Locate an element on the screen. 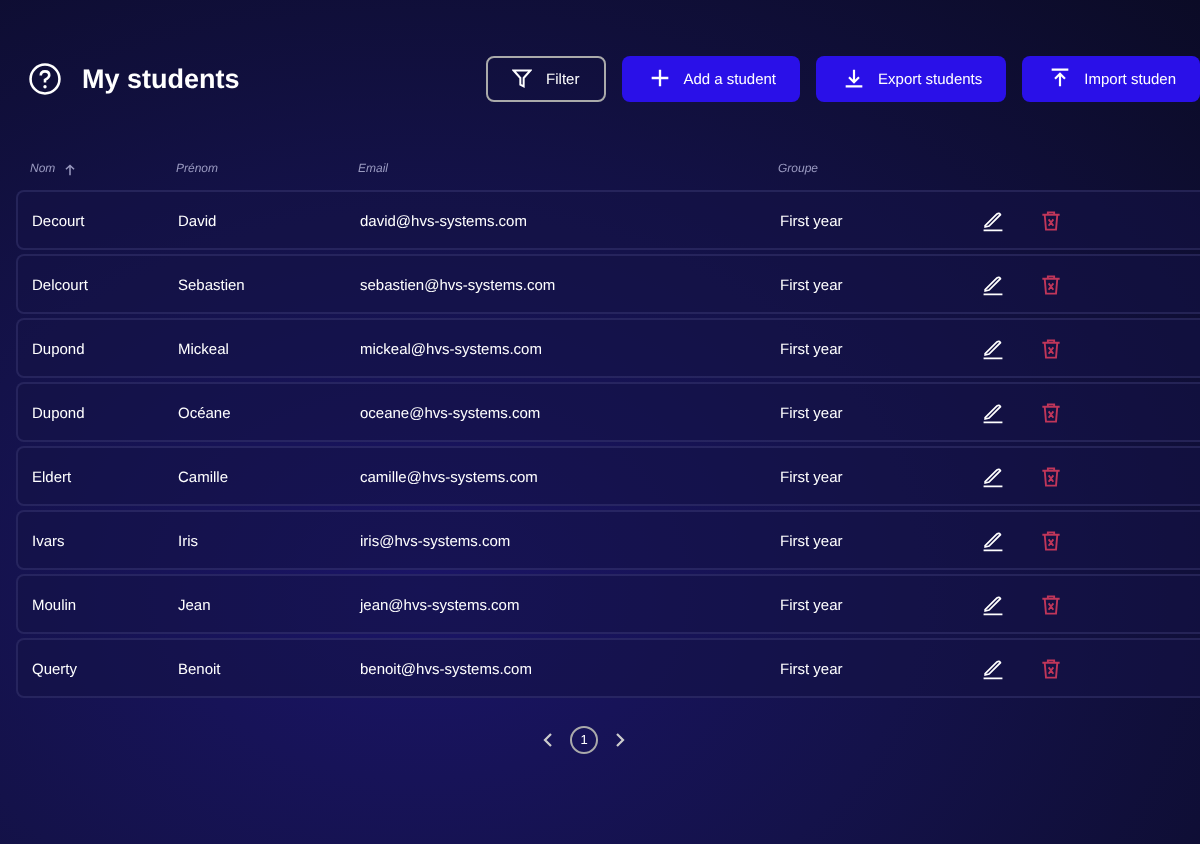 The height and width of the screenshot is (844, 1200). filter-icon is located at coordinates (522, 78).